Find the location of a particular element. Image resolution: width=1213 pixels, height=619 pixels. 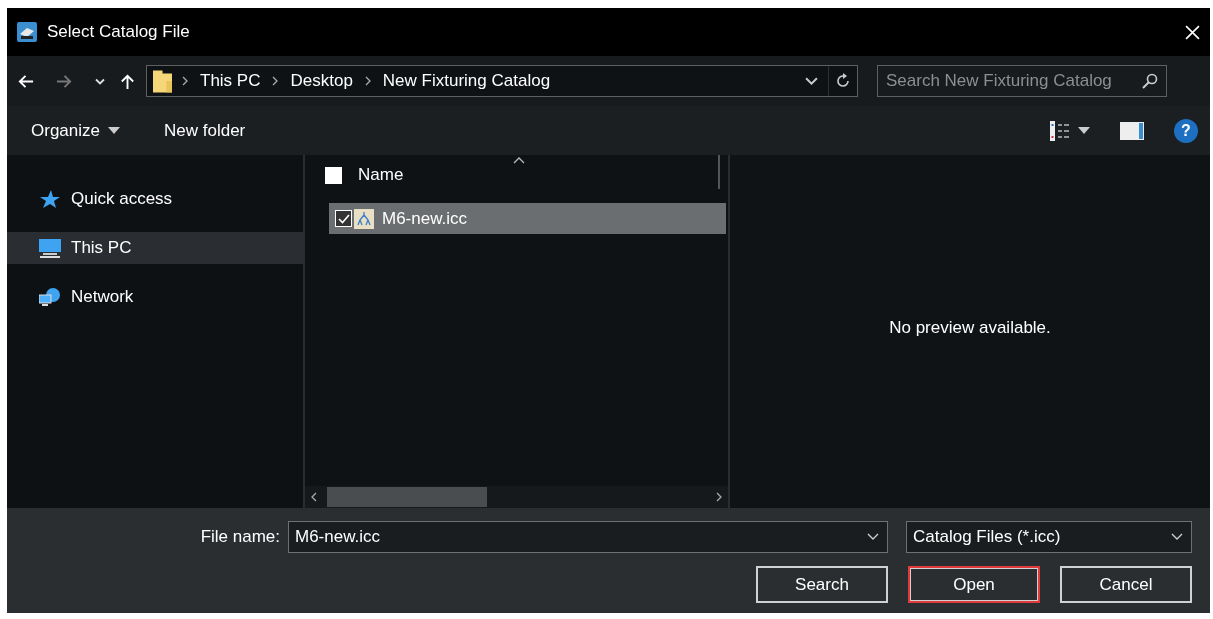

network-icon is located at coordinates (50, 297).